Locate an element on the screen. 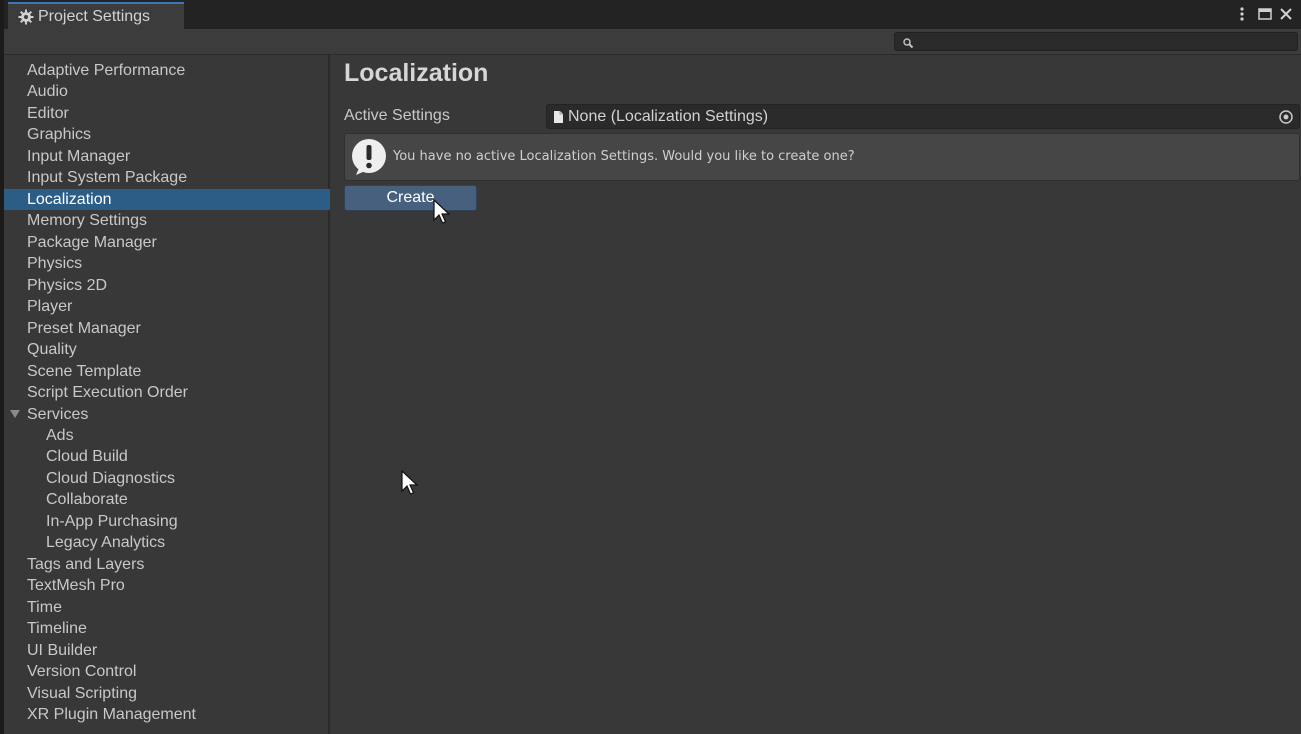 The height and width of the screenshot is (734, 1301). sidebar-item-label: Ads is located at coordinates (60, 435).